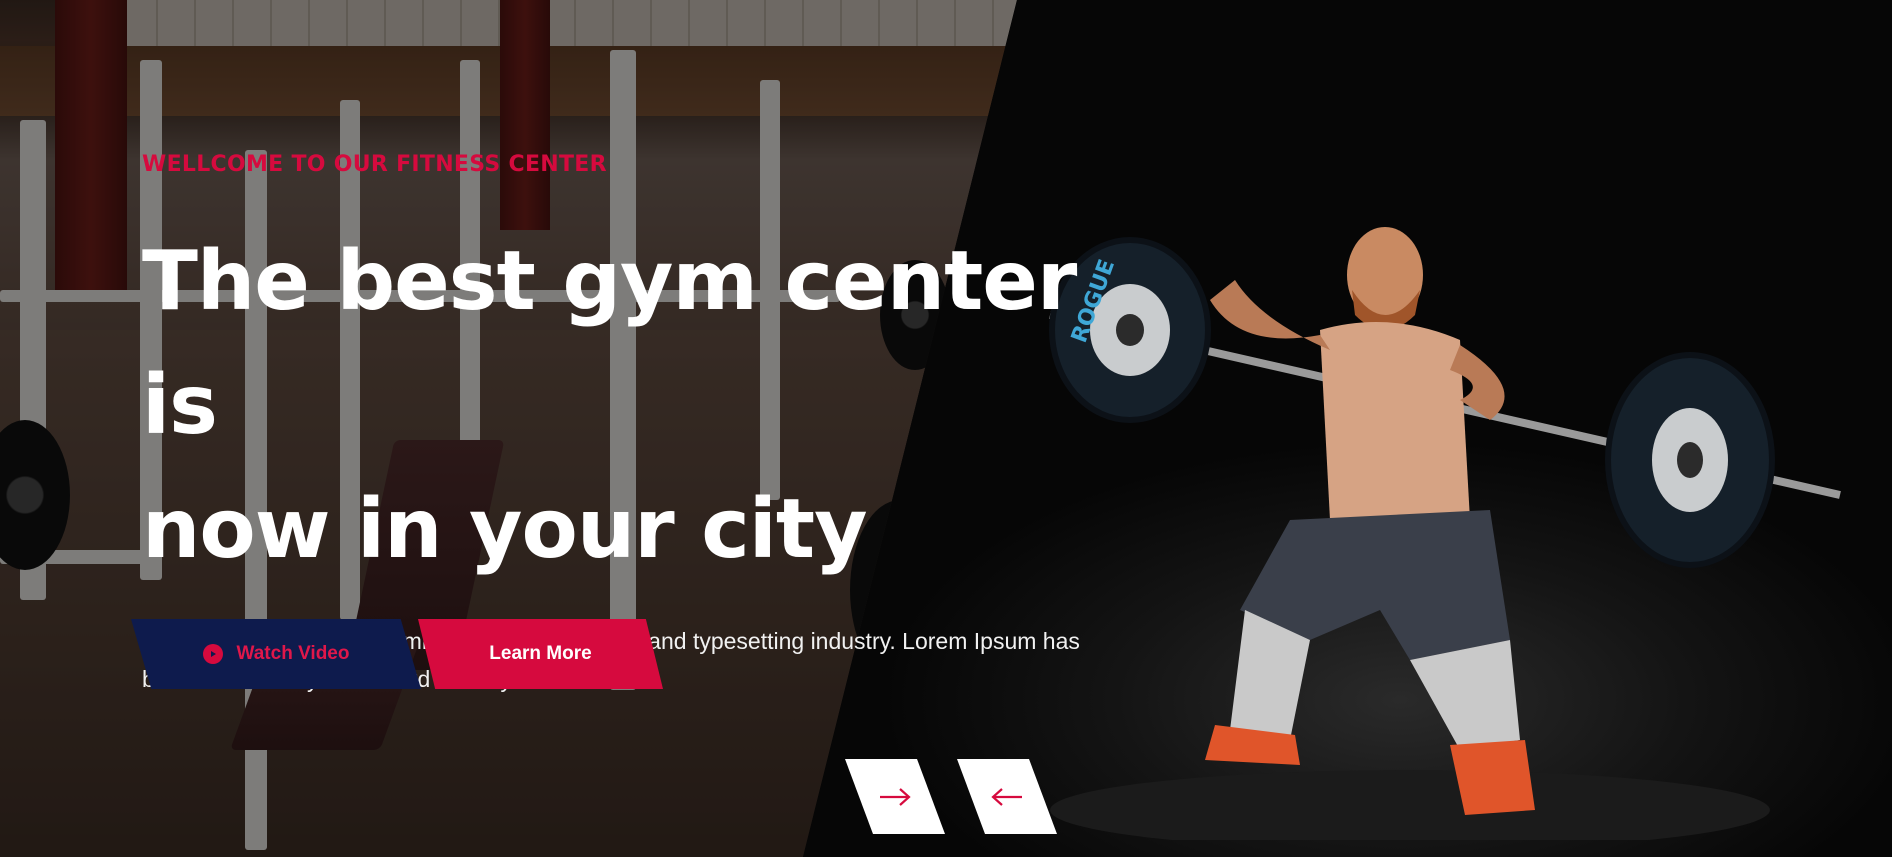  Describe the element at coordinates (1006, 796) in the screenshot. I see `arrow-left-icon` at that location.